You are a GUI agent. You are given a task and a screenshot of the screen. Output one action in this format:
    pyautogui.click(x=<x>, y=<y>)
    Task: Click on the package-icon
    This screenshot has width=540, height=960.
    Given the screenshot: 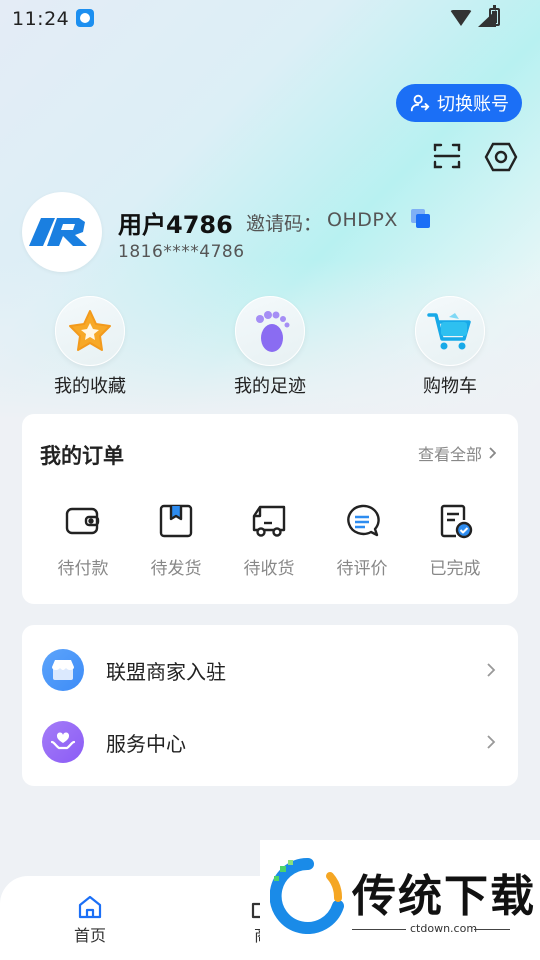 What is the action you would take?
    pyautogui.click(x=176, y=521)
    